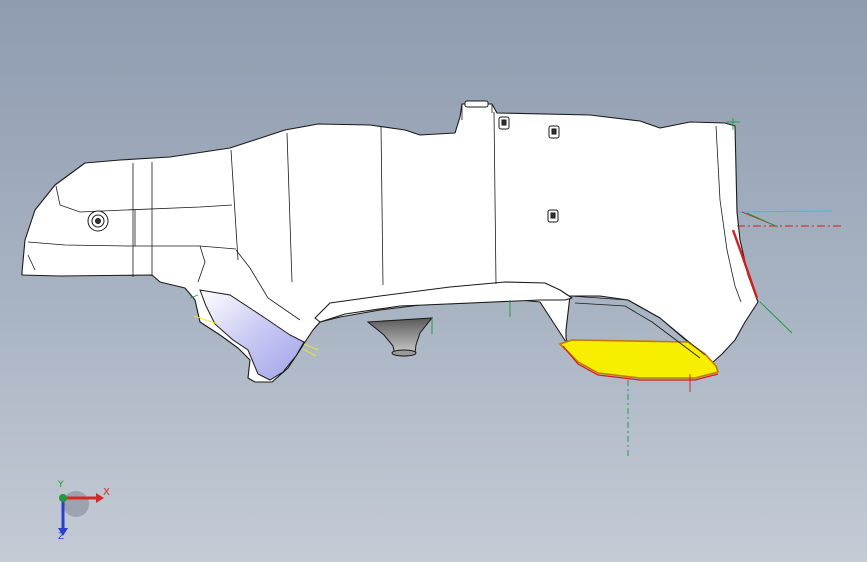 The height and width of the screenshot is (562, 867). I want to click on x-axis-label: X, so click(106, 492).